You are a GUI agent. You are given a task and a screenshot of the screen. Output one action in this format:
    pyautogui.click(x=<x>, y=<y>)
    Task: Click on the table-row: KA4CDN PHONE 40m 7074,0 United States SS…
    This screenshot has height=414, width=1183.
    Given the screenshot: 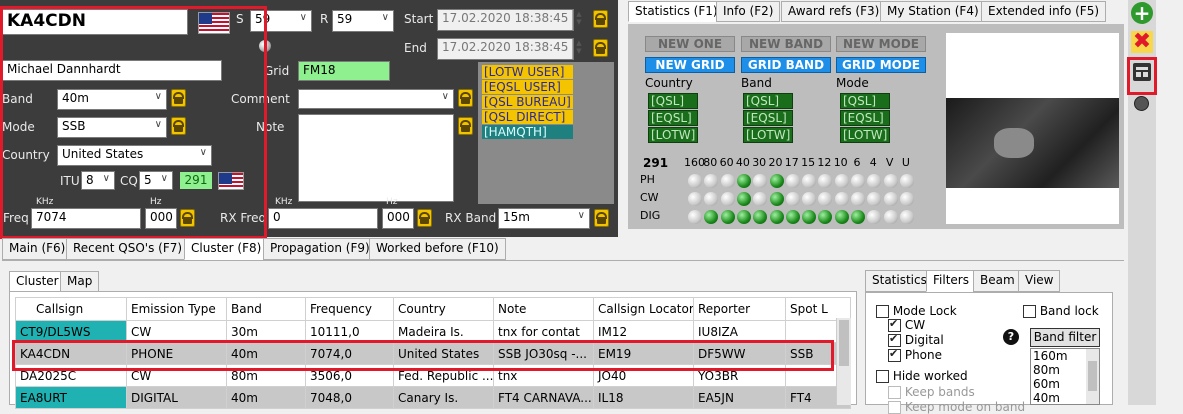 What is the action you would take?
    pyautogui.click(x=433, y=353)
    